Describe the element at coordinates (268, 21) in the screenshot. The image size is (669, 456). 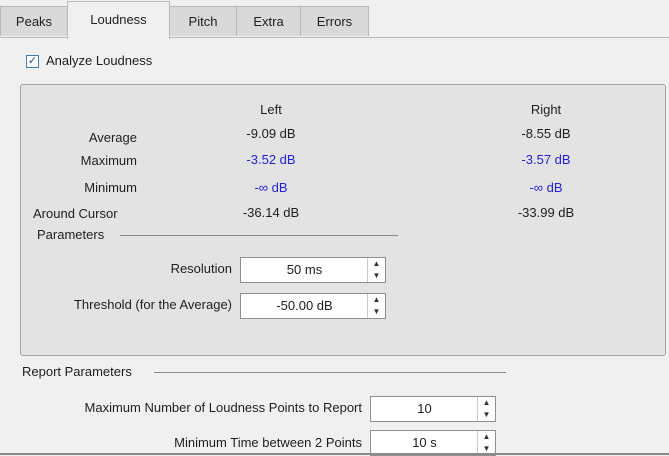
I see `tab-extra: Extra` at that location.